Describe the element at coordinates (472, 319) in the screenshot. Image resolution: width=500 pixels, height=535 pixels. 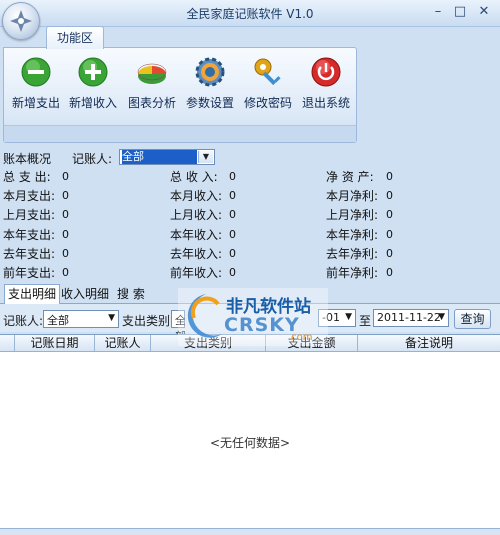
I see `query-button: 查询` at that location.